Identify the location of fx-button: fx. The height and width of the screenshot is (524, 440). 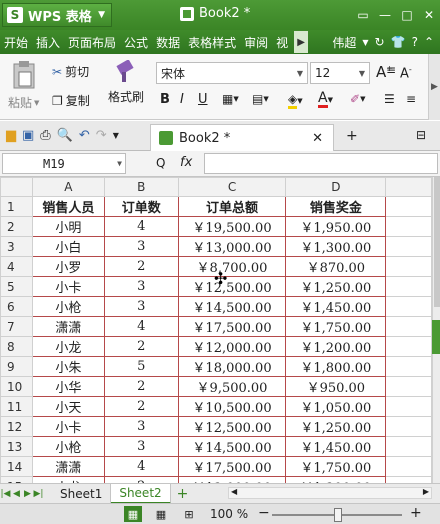
(186, 162).